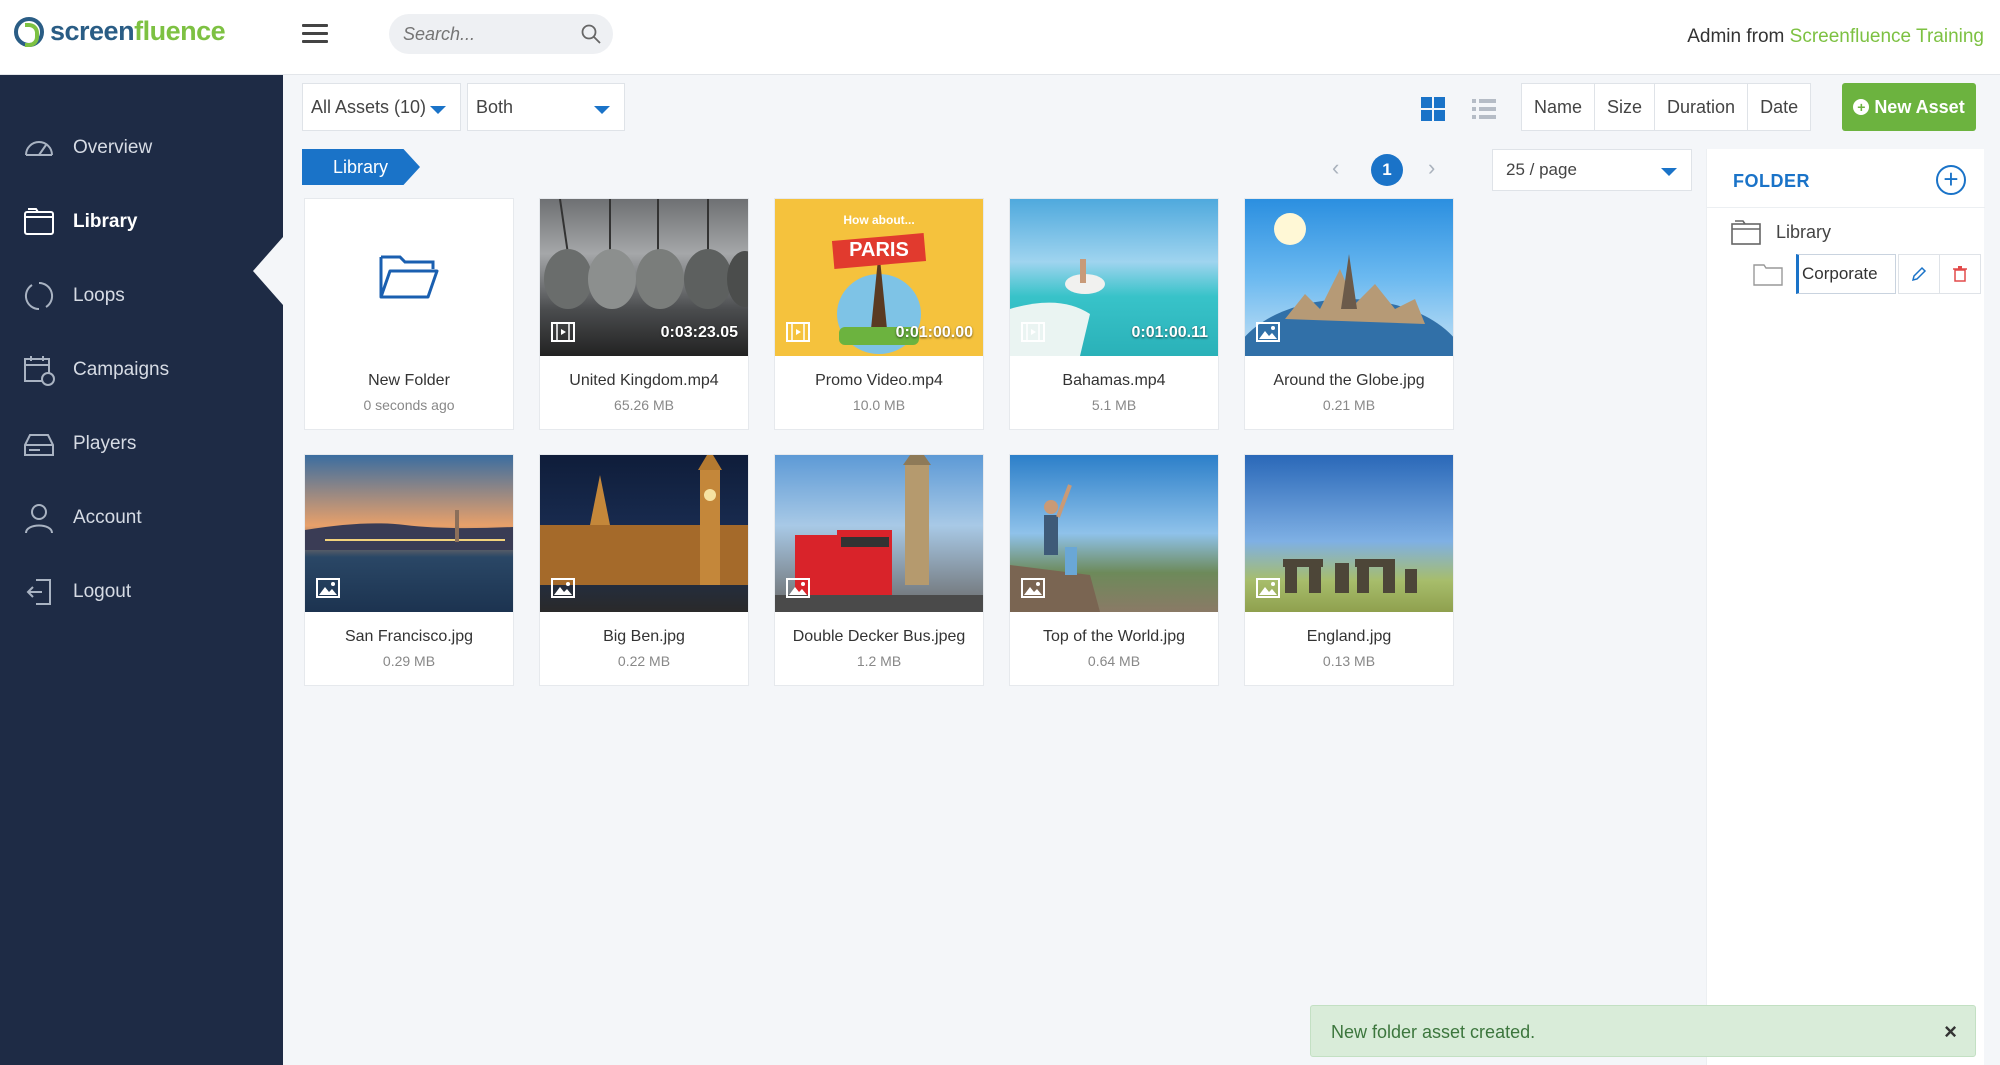 Image resolution: width=2000 pixels, height=1065 pixels. What do you see at coordinates (644, 636) in the screenshot?
I see `asset-name: Big Ben.jpg` at bounding box center [644, 636].